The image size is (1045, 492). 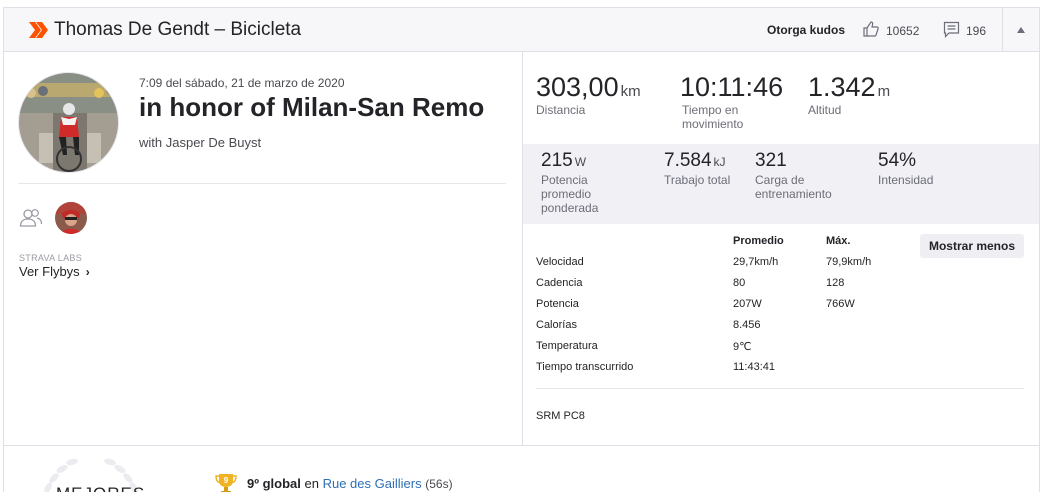 I want to click on column-header-max: Máx., so click(x=838, y=241).